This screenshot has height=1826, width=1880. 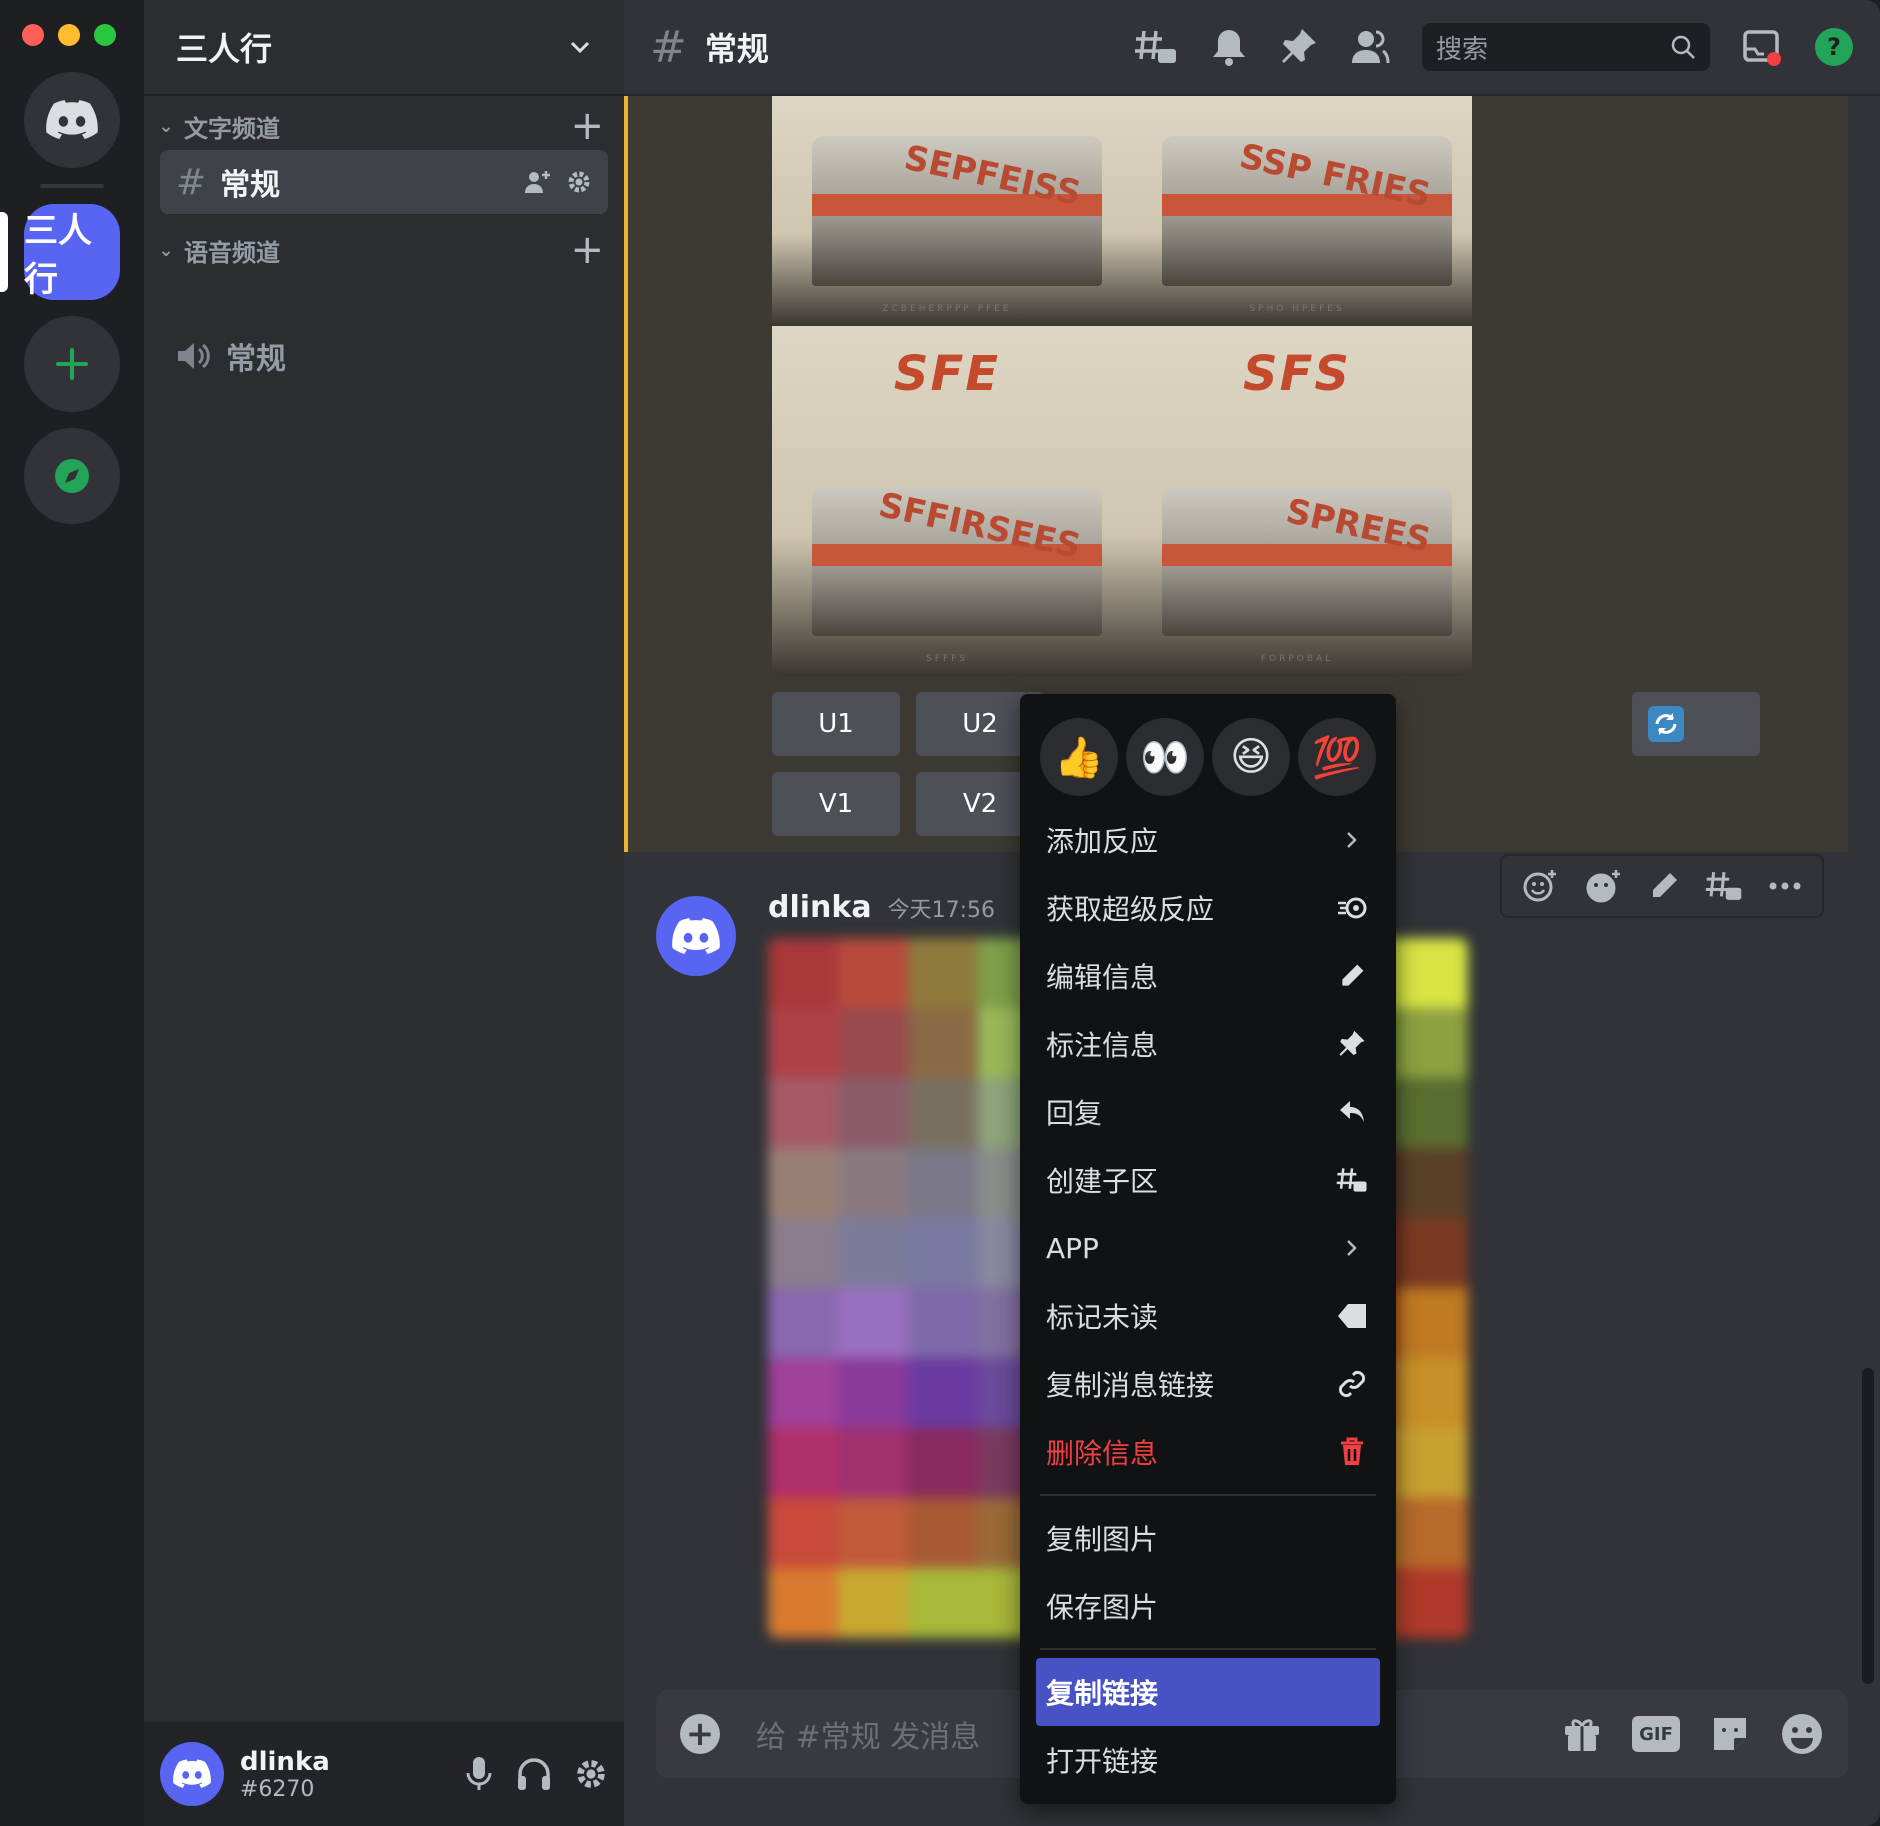 I want to click on voice-channel-item-general: 常规, so click(x=384, y=356).